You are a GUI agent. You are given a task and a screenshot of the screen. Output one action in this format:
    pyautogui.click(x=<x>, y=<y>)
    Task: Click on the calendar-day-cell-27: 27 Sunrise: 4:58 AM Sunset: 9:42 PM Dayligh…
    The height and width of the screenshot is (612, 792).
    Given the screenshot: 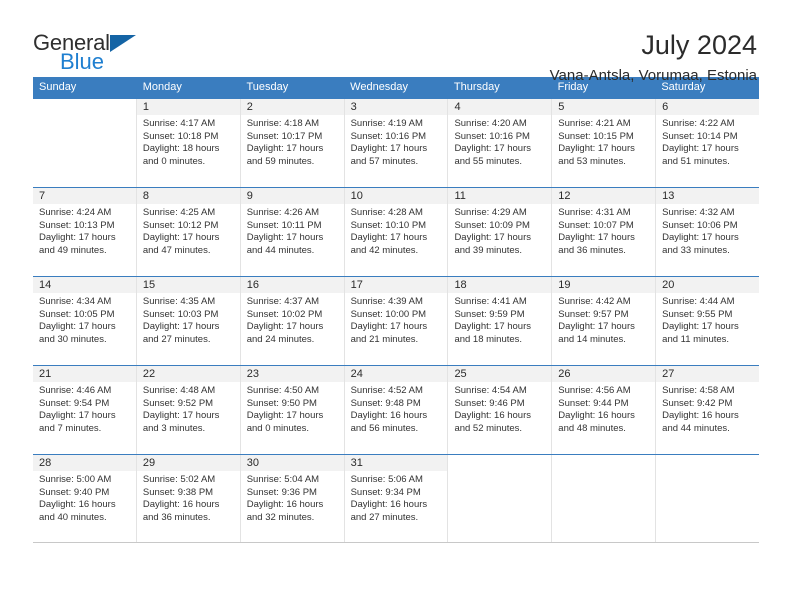 What is the action you would take?
    pyautogui.click(x=708, y=410)
    